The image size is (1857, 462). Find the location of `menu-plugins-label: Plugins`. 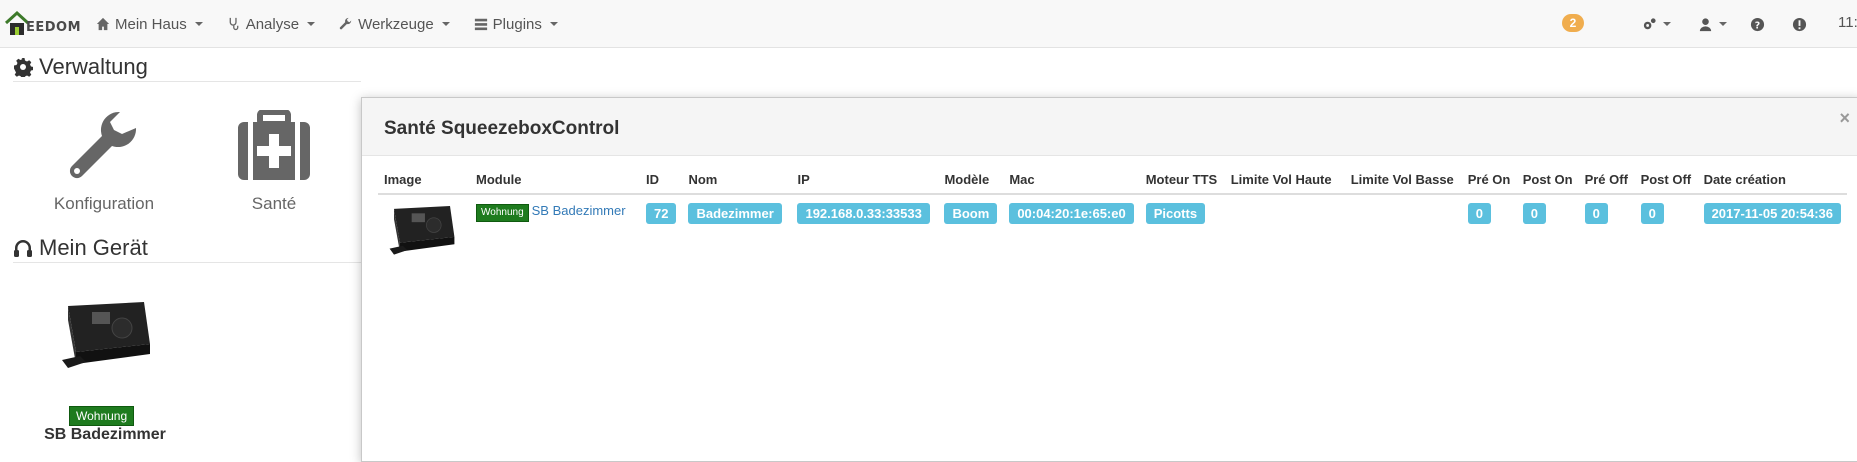

menu-plugins-label: Plugins is located at coordinates (517, 24).